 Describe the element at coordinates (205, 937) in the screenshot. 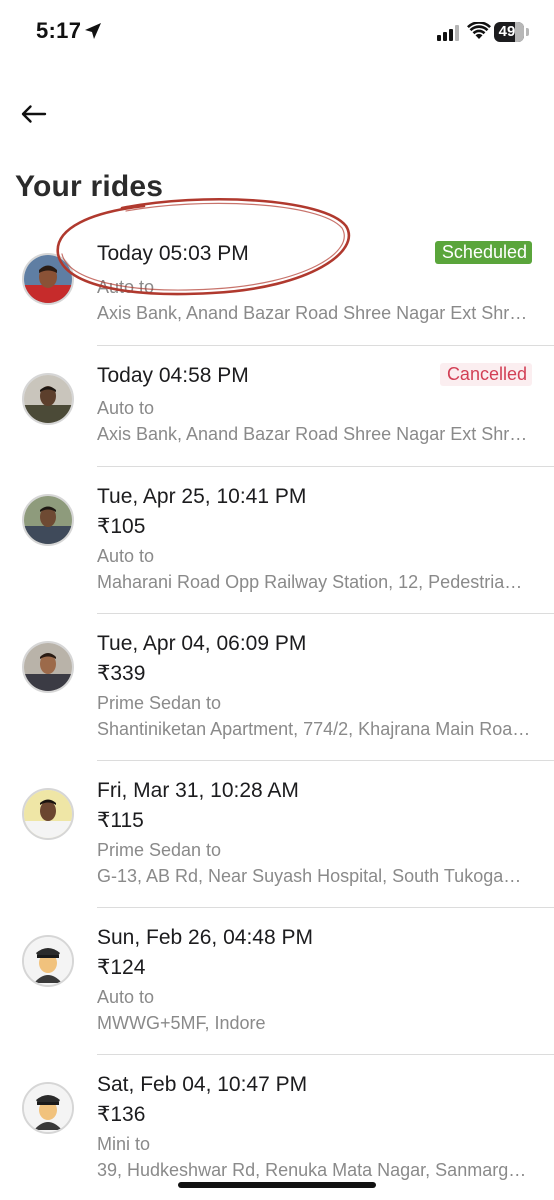

I see `ride-date: Sun, Feb 26, 04:48 PM` at that location.